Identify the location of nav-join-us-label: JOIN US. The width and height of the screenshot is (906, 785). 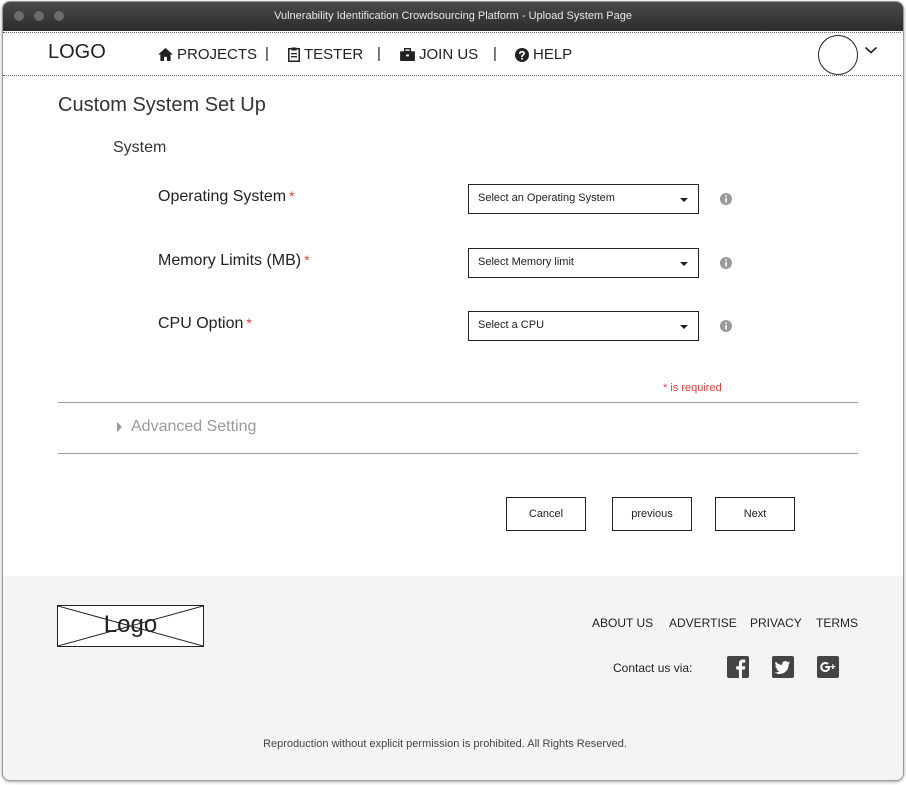
(449, 54).